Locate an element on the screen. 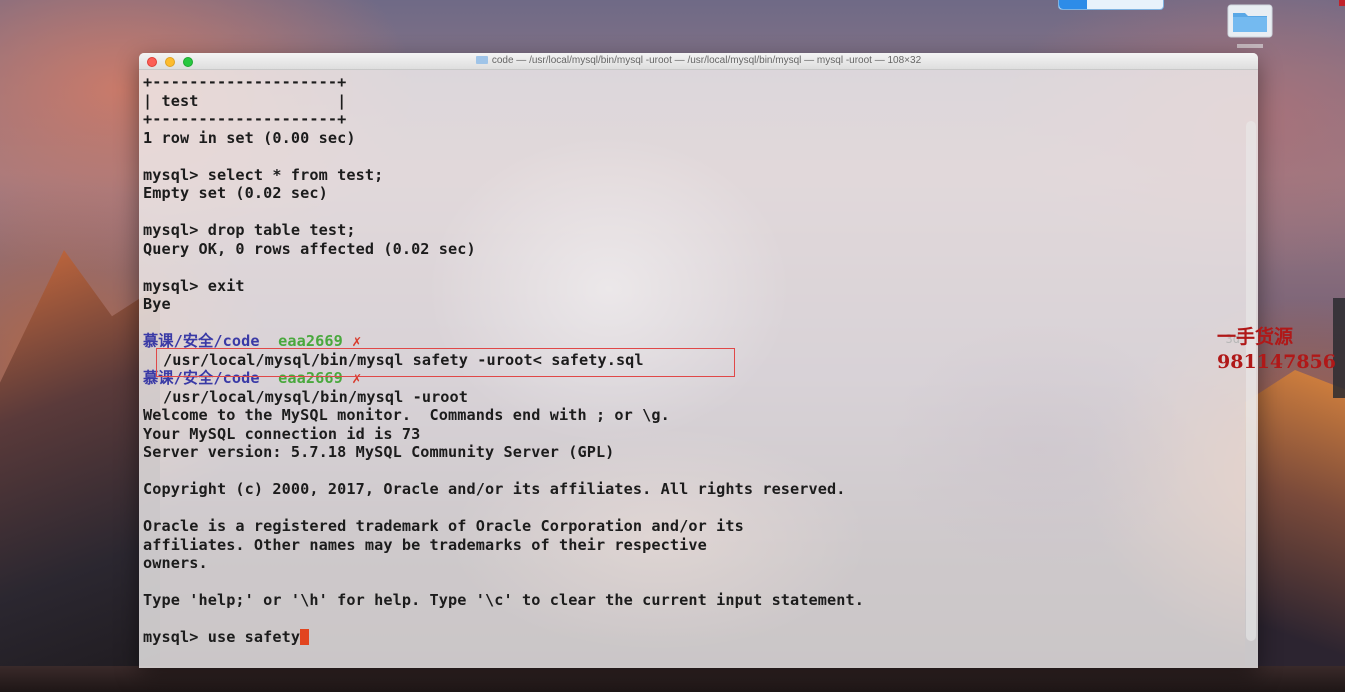 The width and height of the screenshot is (1345, 692). command-text: /usr/local/mysql/bin/mysql -uroot is located at coordinates (316, 396).